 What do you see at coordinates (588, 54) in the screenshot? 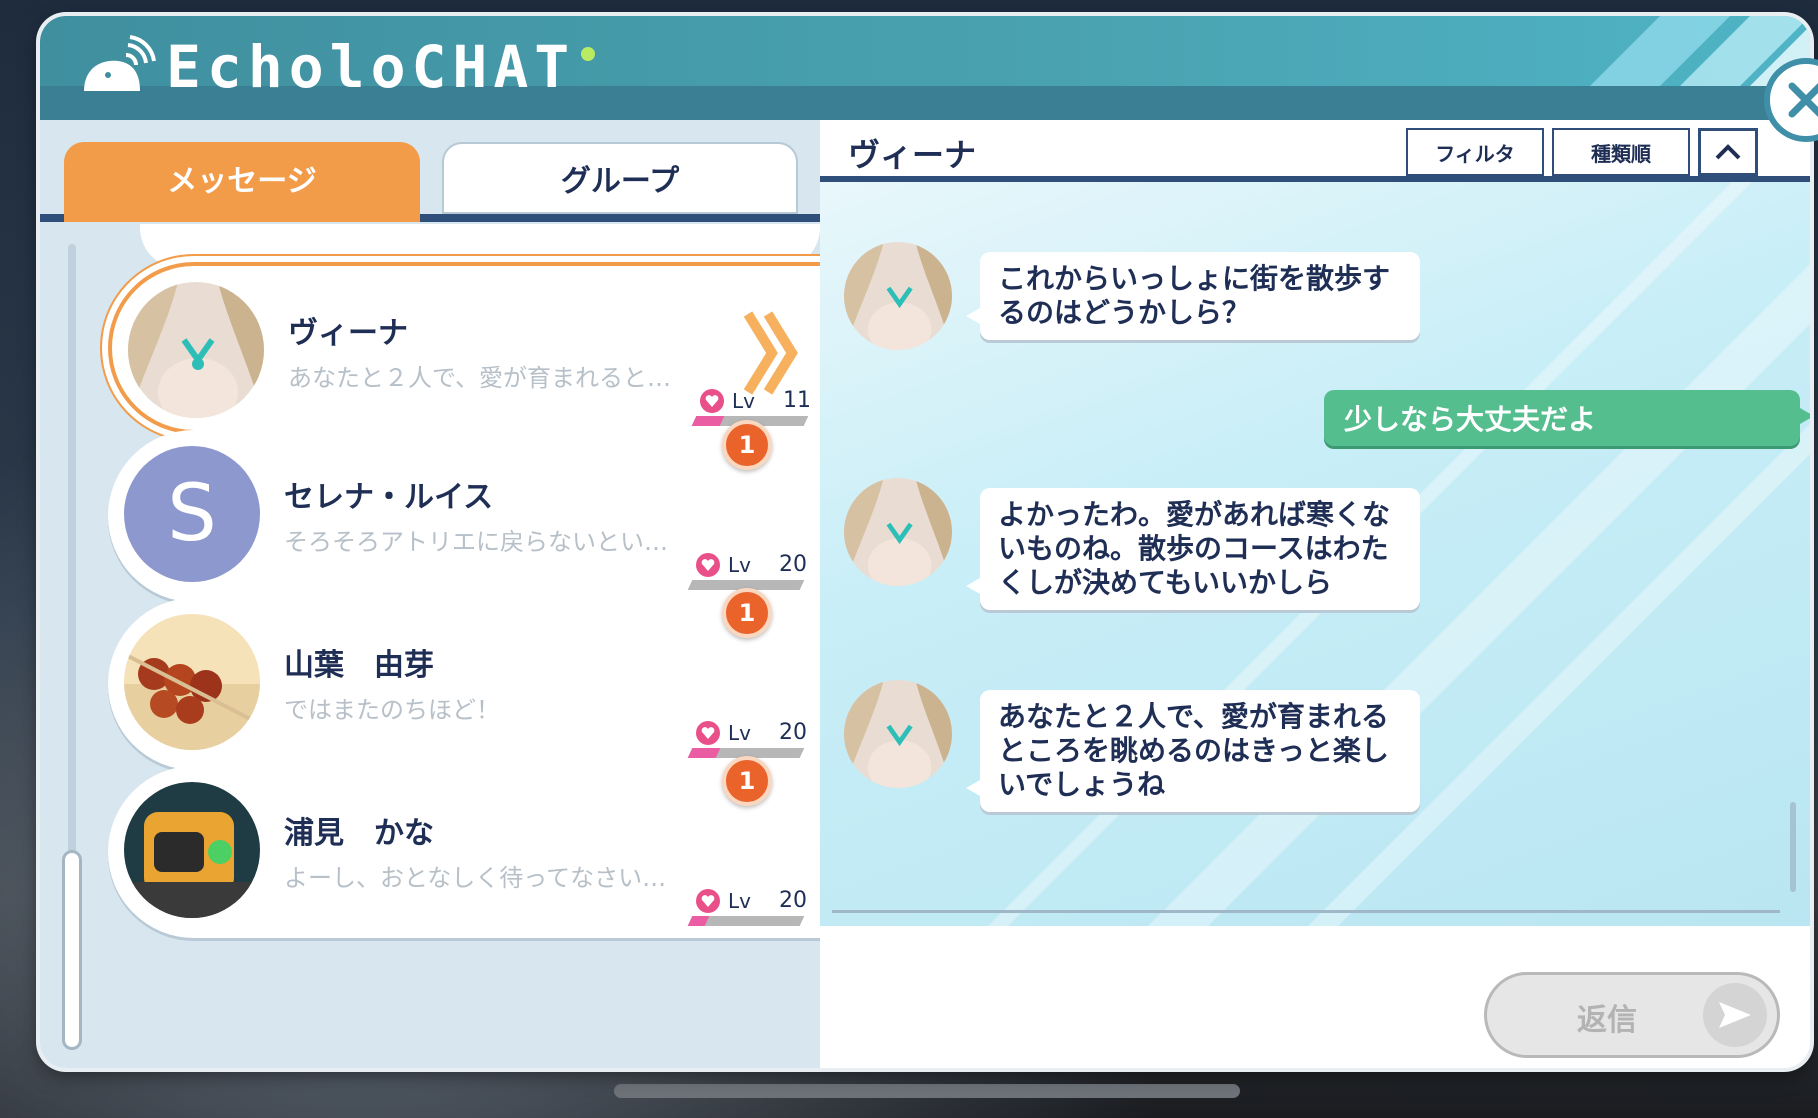
I see `logo-dot` at bounding box center [588, 54].